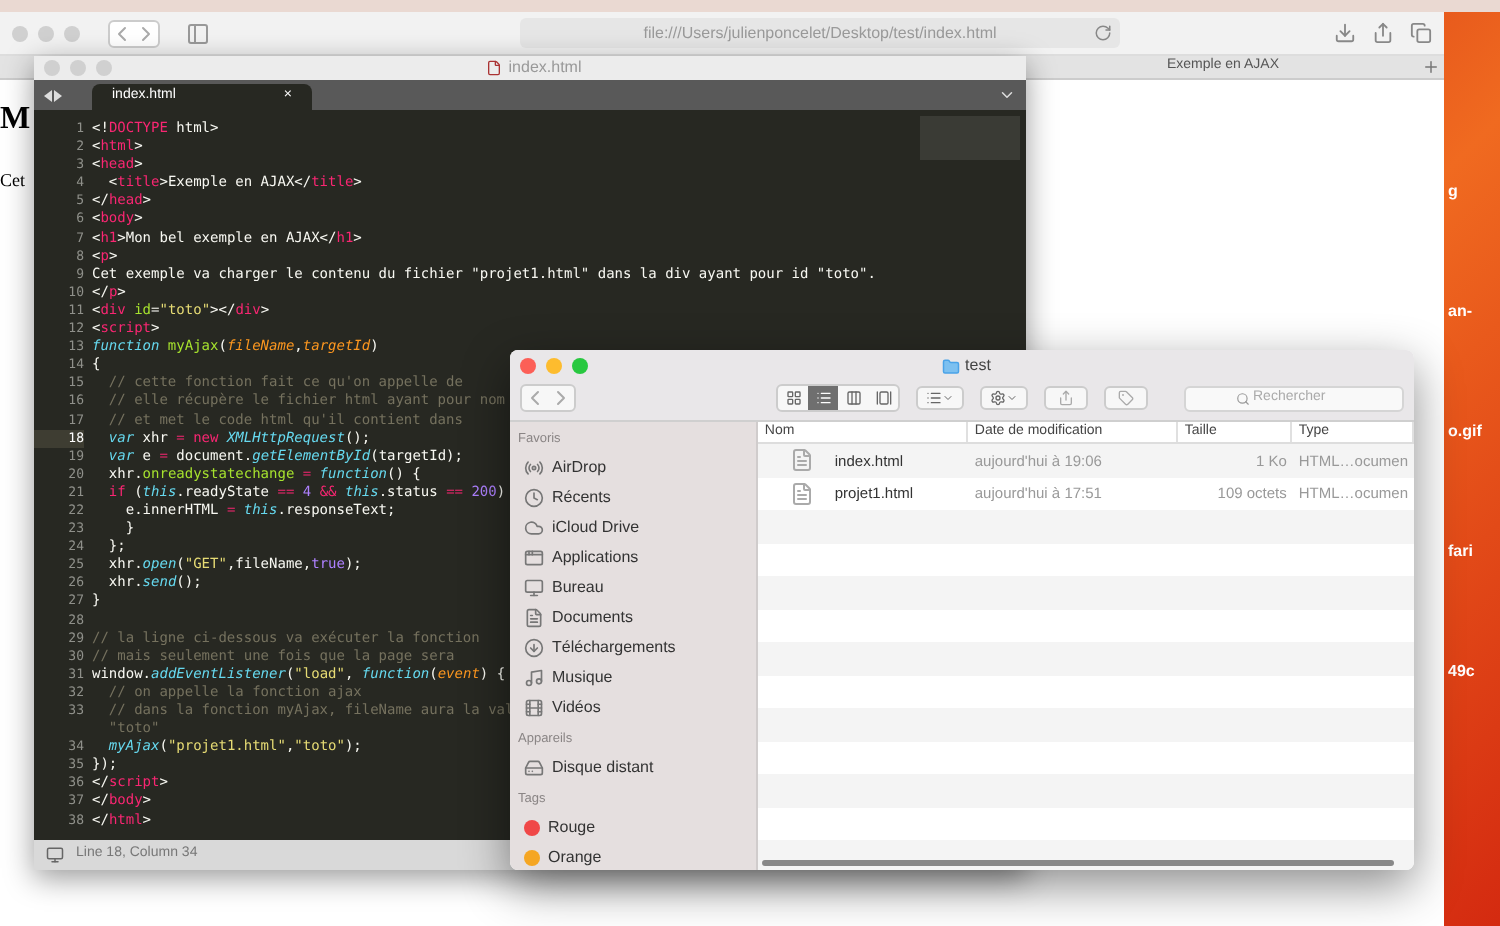  What do you see at coordinates (545, 68) in the screenshot?
I see `window-title: index.html` at bounding box center [545, 68].